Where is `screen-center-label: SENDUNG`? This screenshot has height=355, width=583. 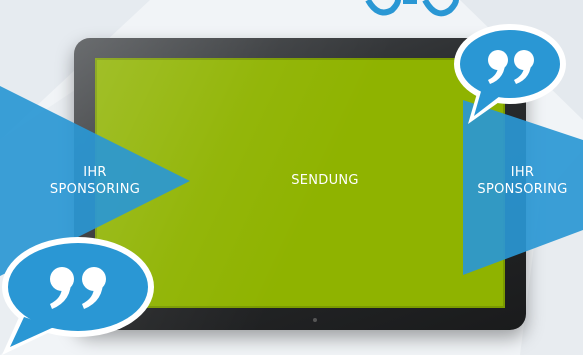
screen-center-label: SENDUNG is located at coordinates (325, 180).